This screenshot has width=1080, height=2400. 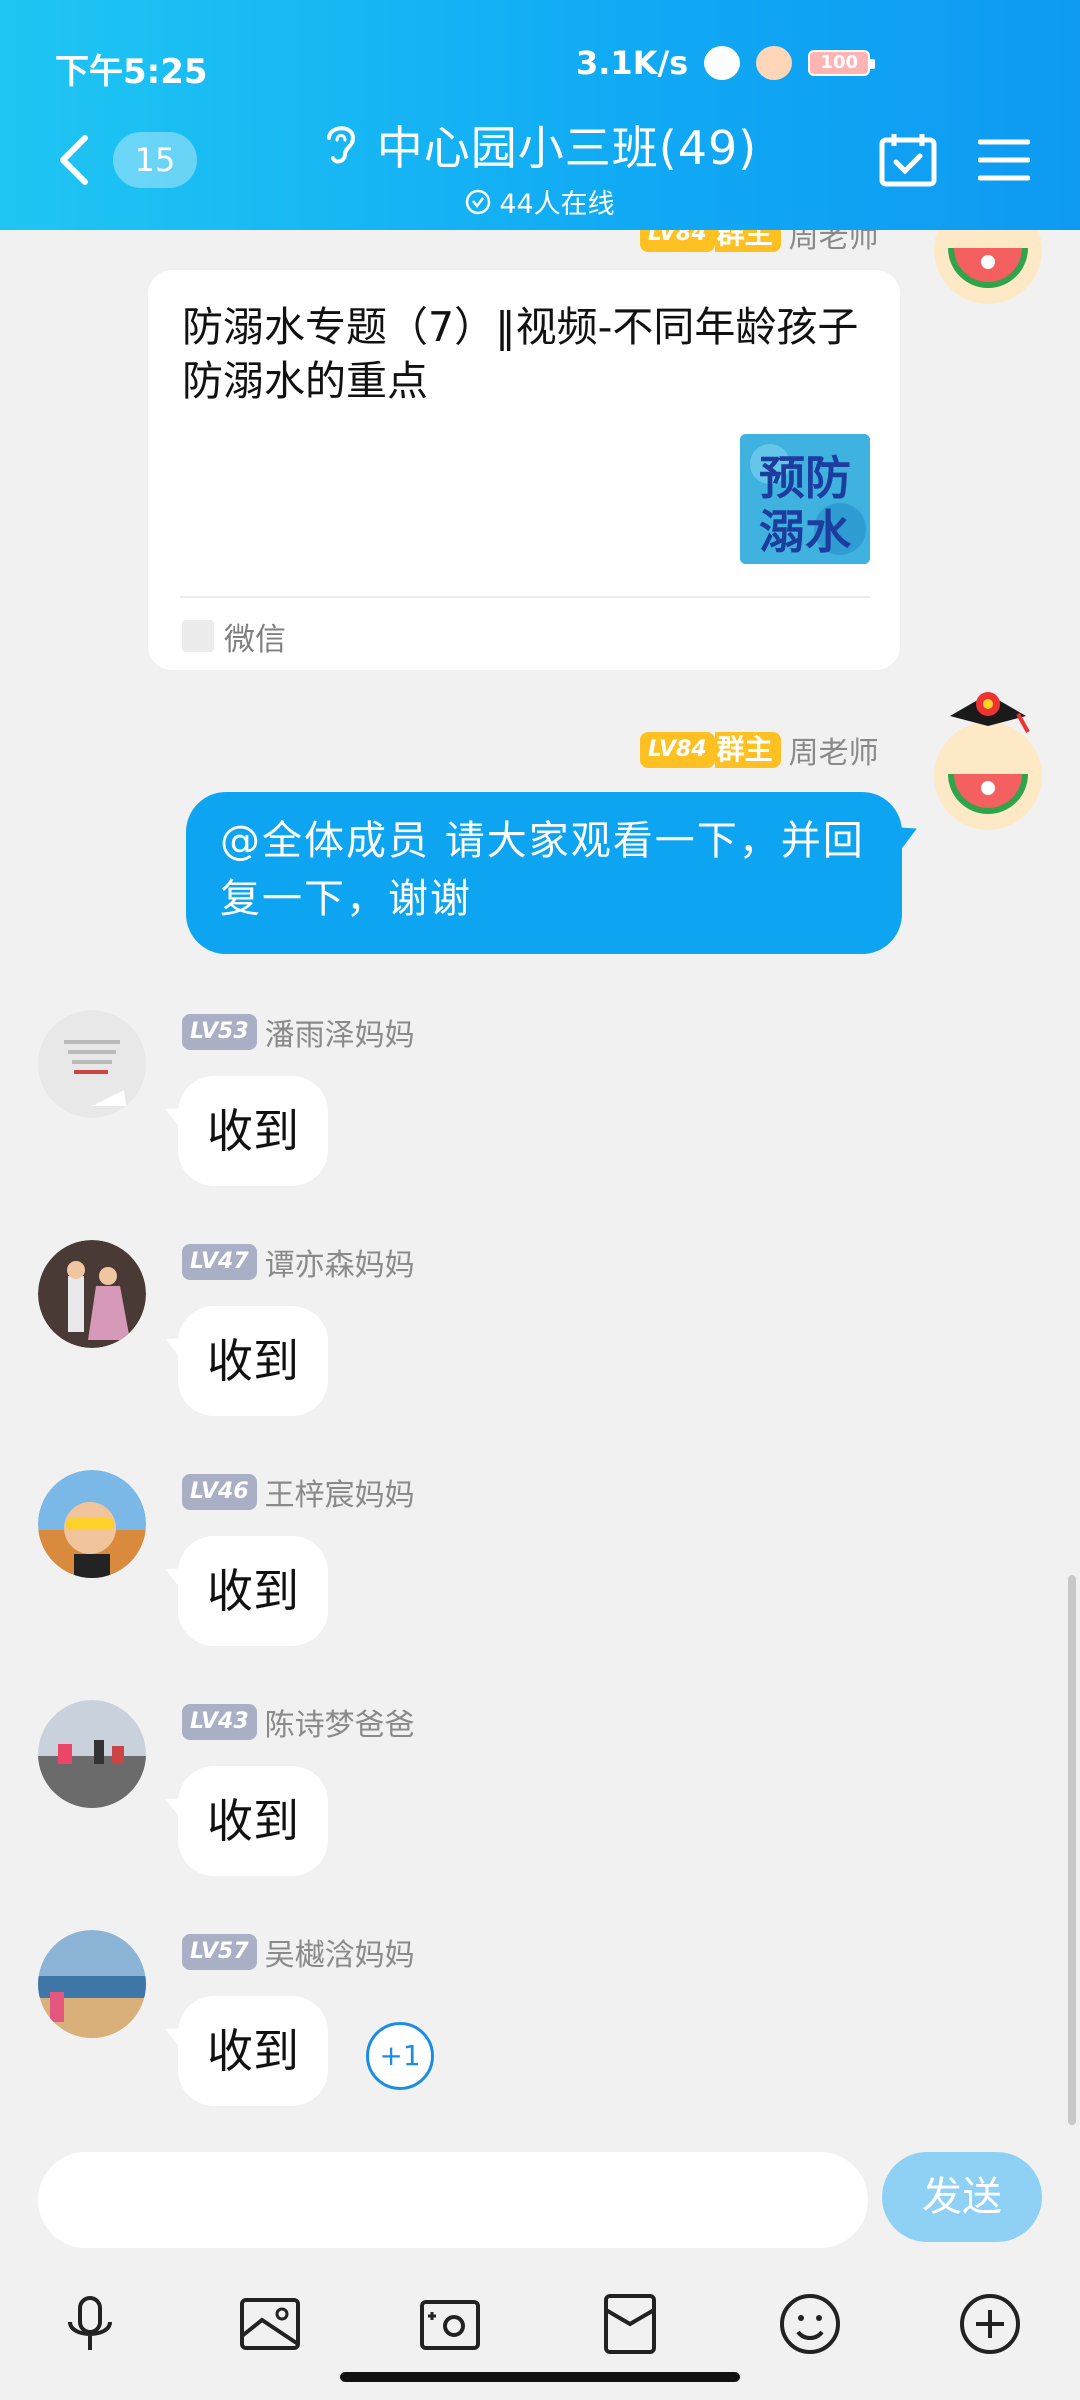 I want to click on online-check-icon, so click(x=478, y=201).